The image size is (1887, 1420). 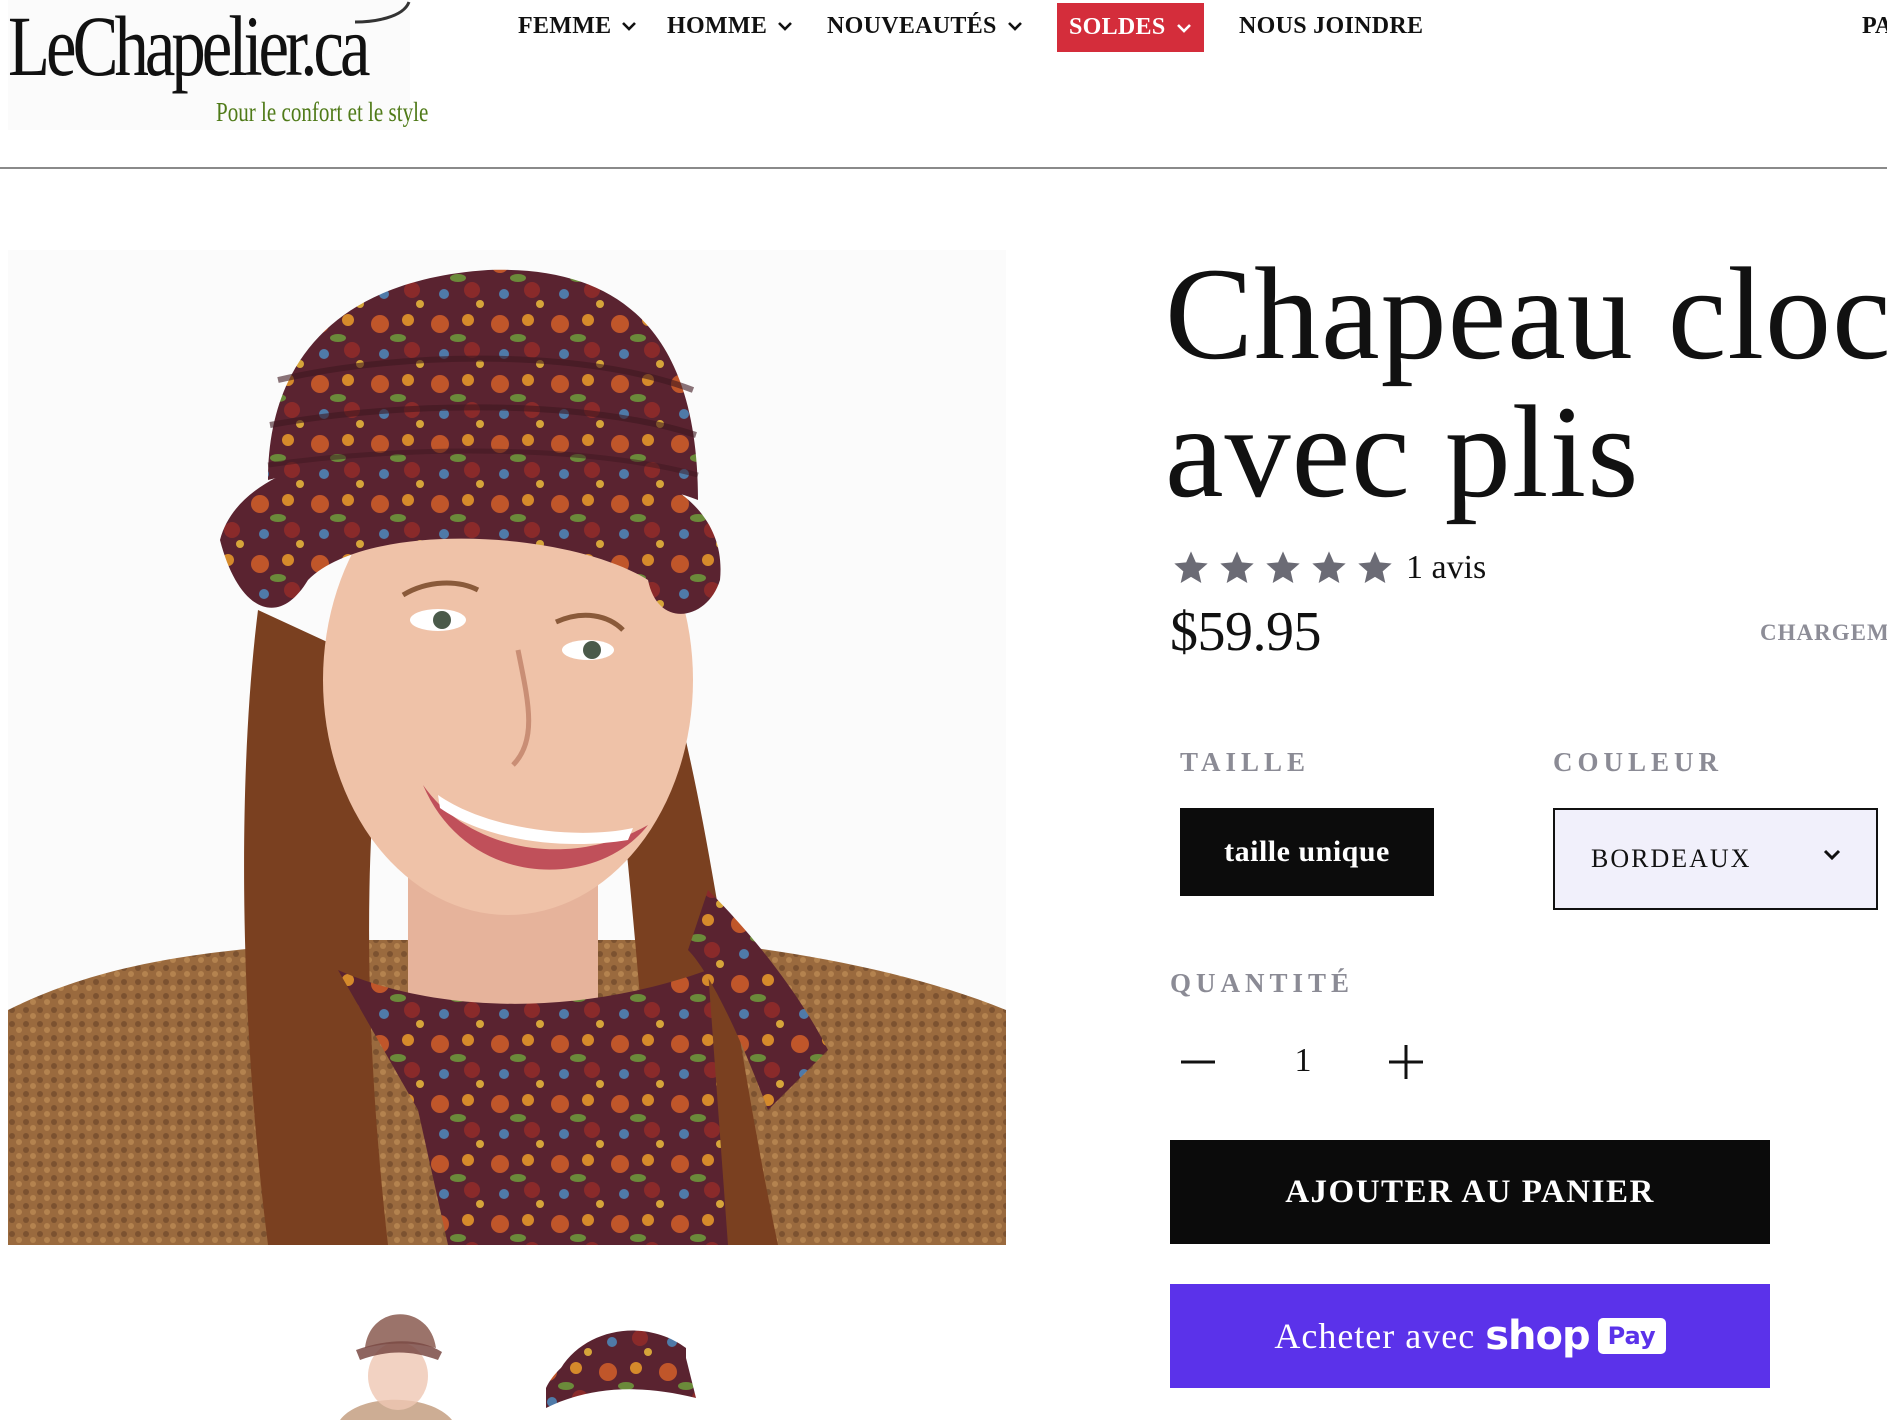 I want to click on header-divider, so click(x=943, y=168).